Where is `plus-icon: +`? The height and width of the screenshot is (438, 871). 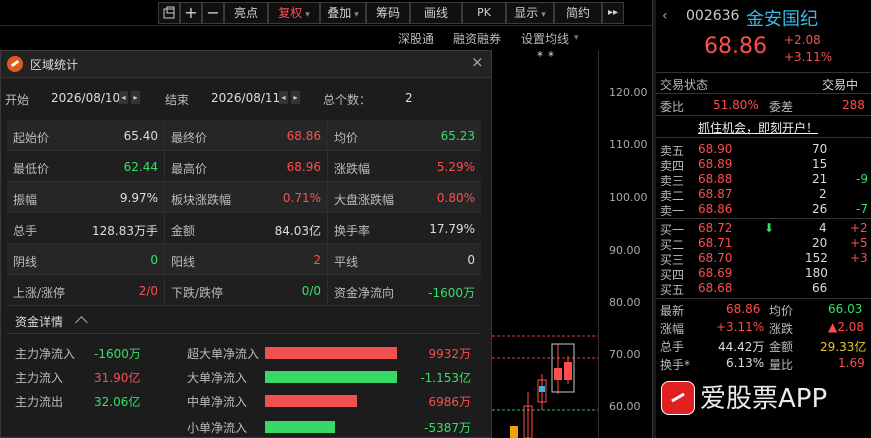 plus-icon: + is located at coordinates (191, 13).